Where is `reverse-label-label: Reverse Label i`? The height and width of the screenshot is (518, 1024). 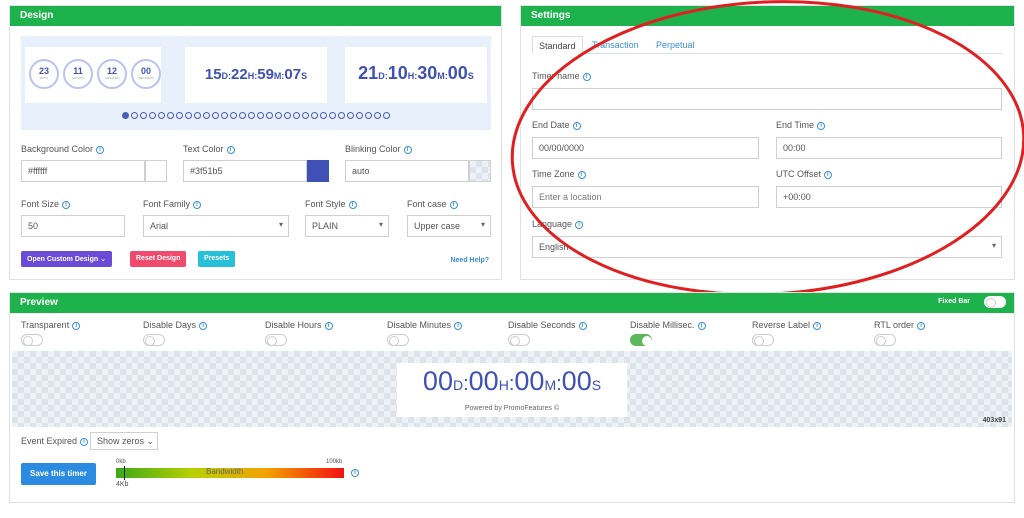
reverse-label-label: Reverse Label i is located at coordinates (787, 325).